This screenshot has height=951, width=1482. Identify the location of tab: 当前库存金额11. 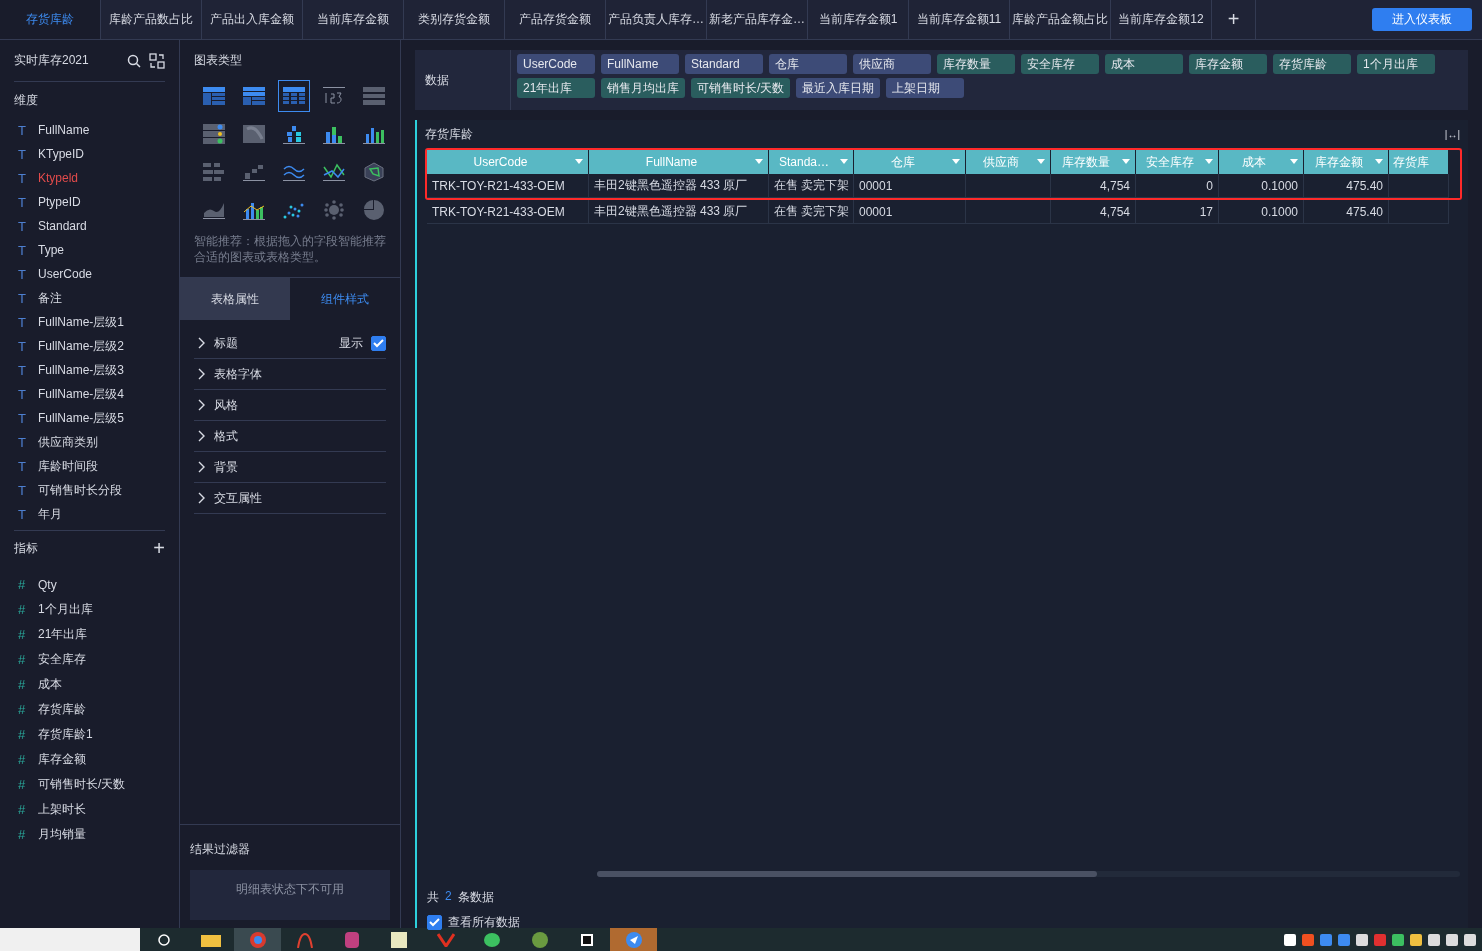
(959, 19).